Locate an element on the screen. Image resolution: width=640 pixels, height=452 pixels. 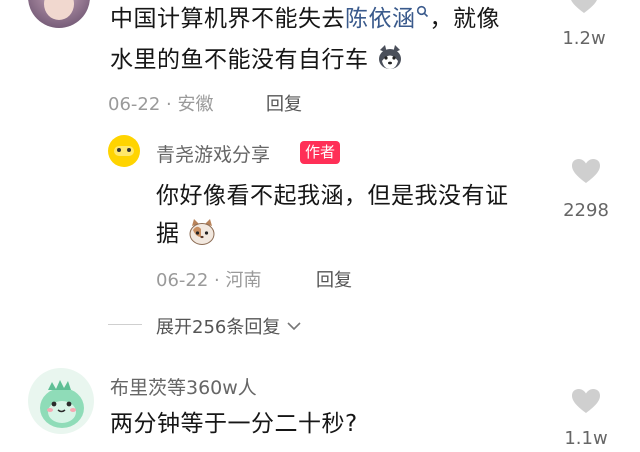
comment-text-line2: 水里的鱼不能没有自行车 is located at coordinates (257, 60).